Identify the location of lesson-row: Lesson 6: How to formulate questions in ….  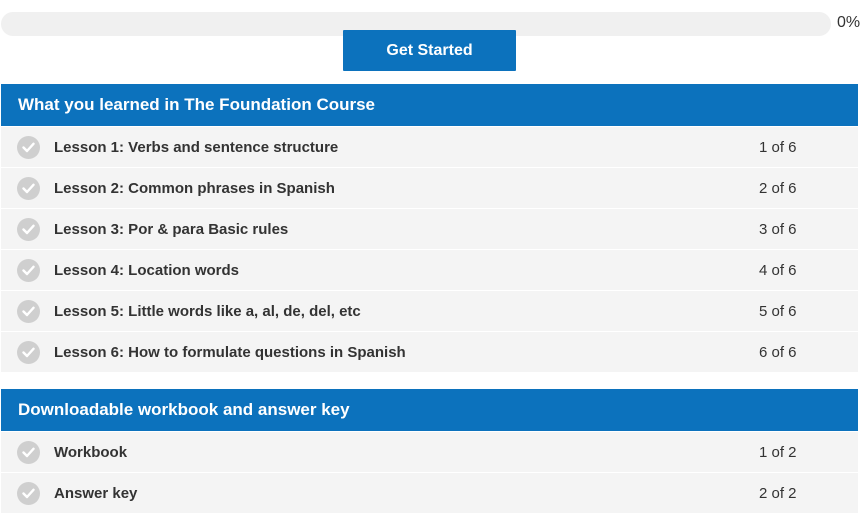
(429, 351).